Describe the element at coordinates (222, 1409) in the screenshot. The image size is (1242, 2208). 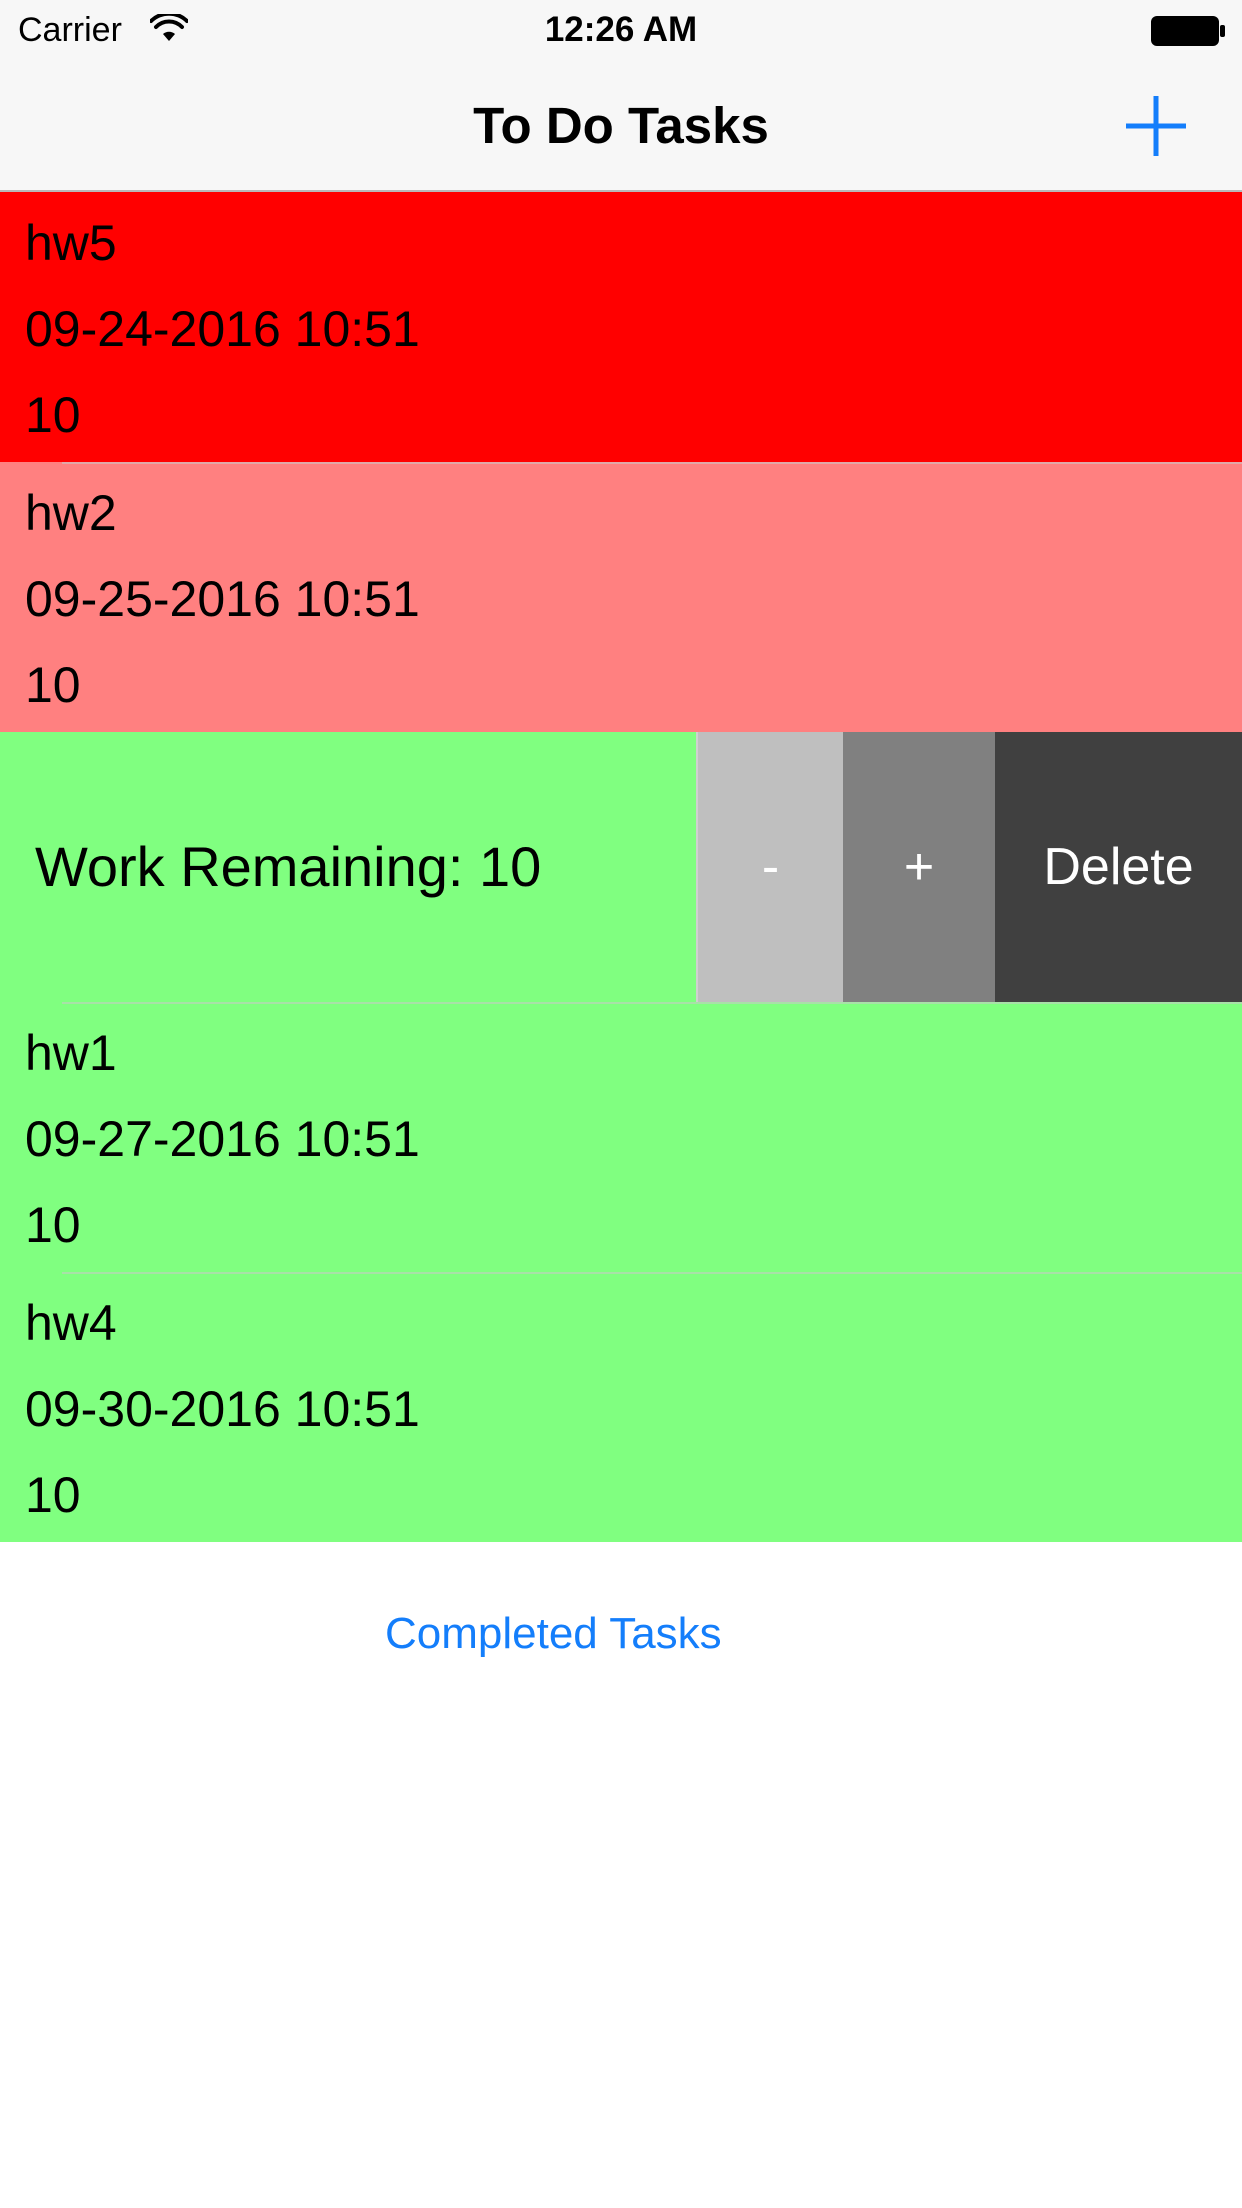
I see `task-due-date: 09-30-2016 10:51` at that location.